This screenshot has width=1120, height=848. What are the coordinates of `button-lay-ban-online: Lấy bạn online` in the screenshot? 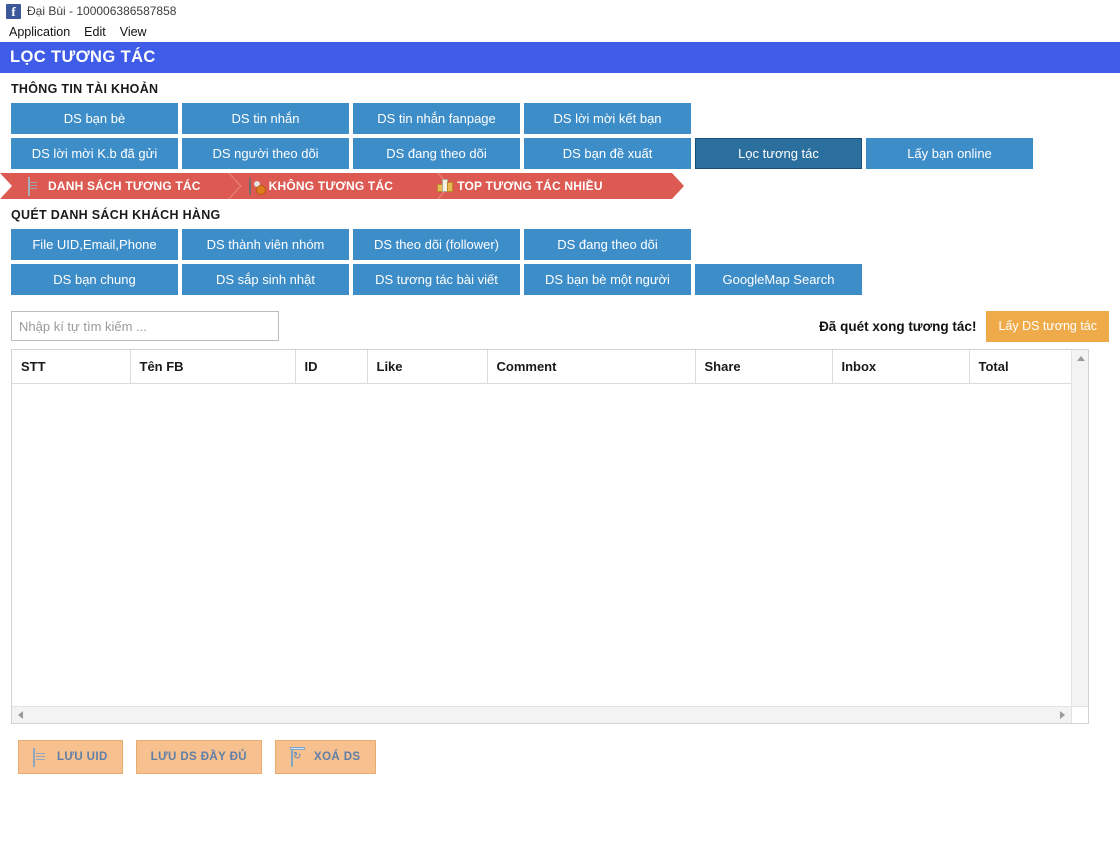 It's located at (949, 153).